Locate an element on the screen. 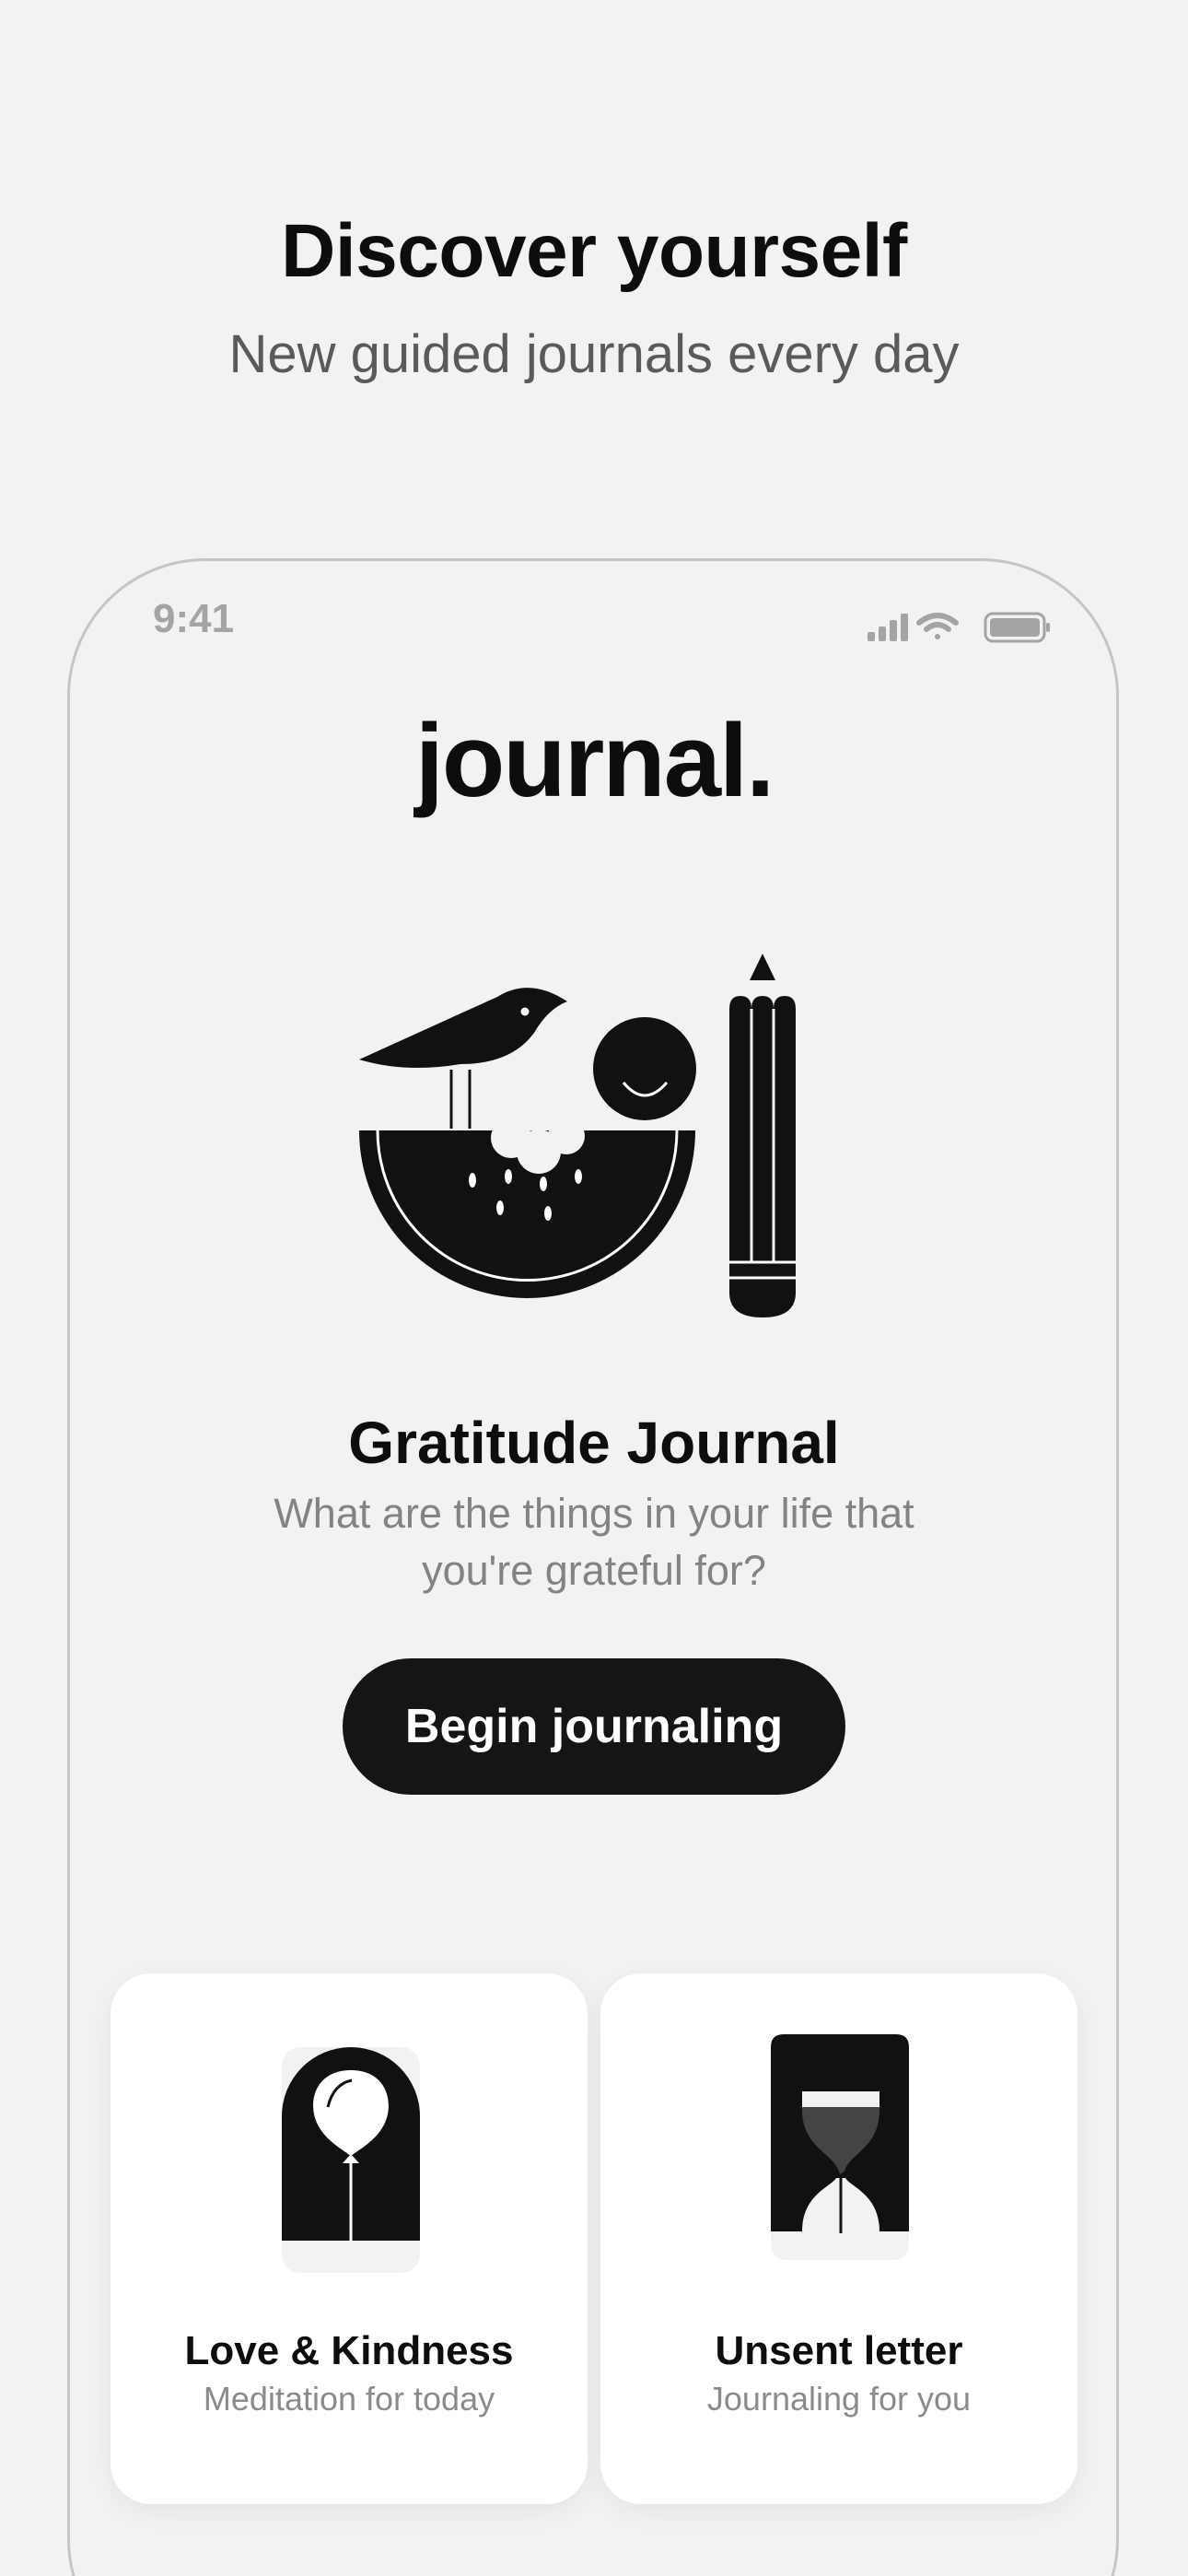 This screenshot has width=1188, height=2576. card-unsent-letter: Unsent letter Journaling for you is located at coordinates (838, 2238).